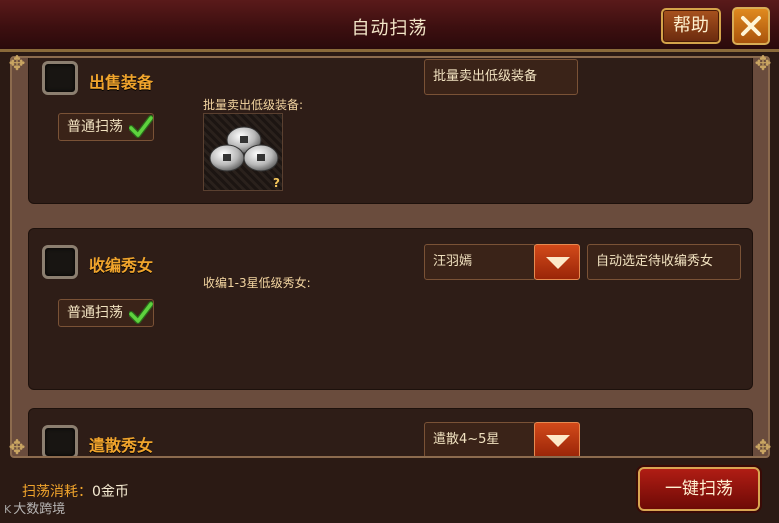 Image resolution: width=779 pixels, height=523 pixels. Describe the element at coordinates (389, 26) in the screenshot. I see `title-bar: 自动扫荡 帮助` at that location.